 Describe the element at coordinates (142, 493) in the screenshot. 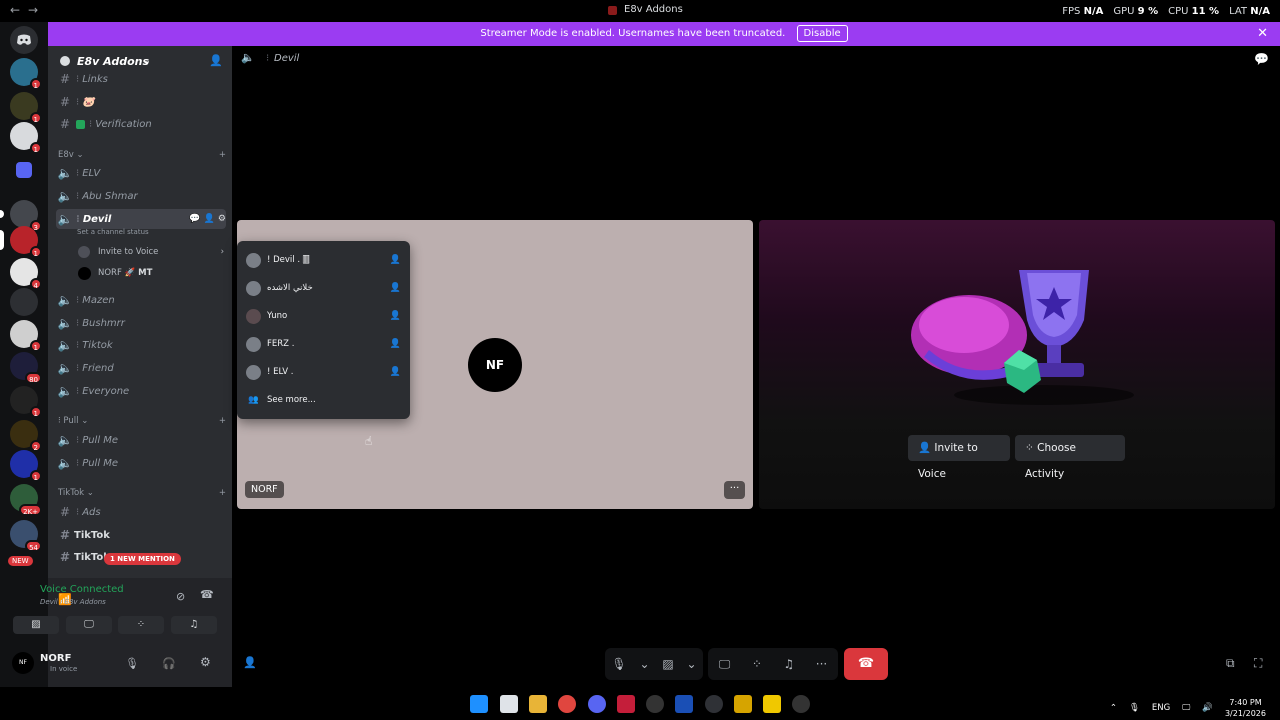

I see `category-tiktok: TikTok ⌄ +` at that location.